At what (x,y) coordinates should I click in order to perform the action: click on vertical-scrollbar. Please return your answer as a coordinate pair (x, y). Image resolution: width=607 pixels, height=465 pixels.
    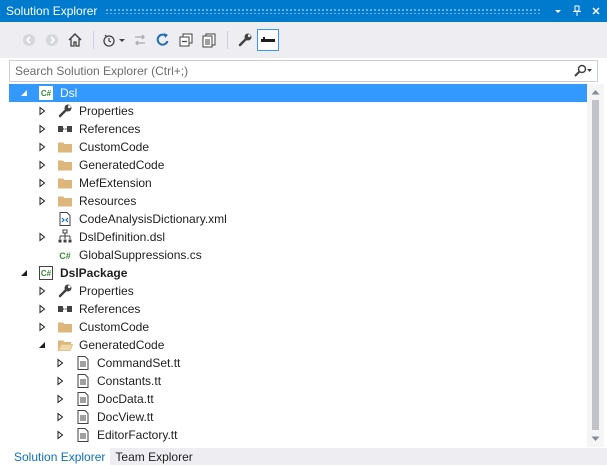
    Looking at the image, I should click on (595, 265).